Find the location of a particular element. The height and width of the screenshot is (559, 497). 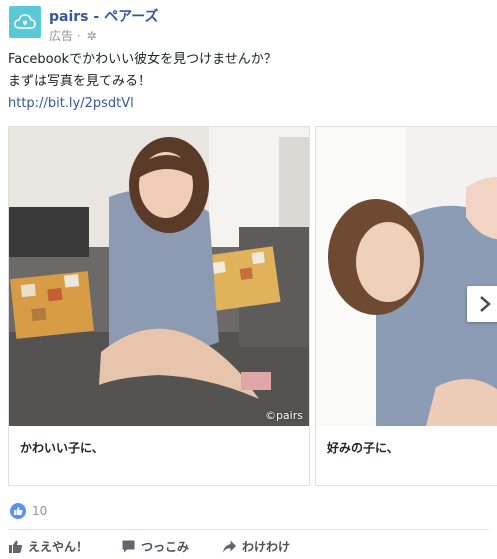

share-arrow-icon is located at coordinates (229, 546).